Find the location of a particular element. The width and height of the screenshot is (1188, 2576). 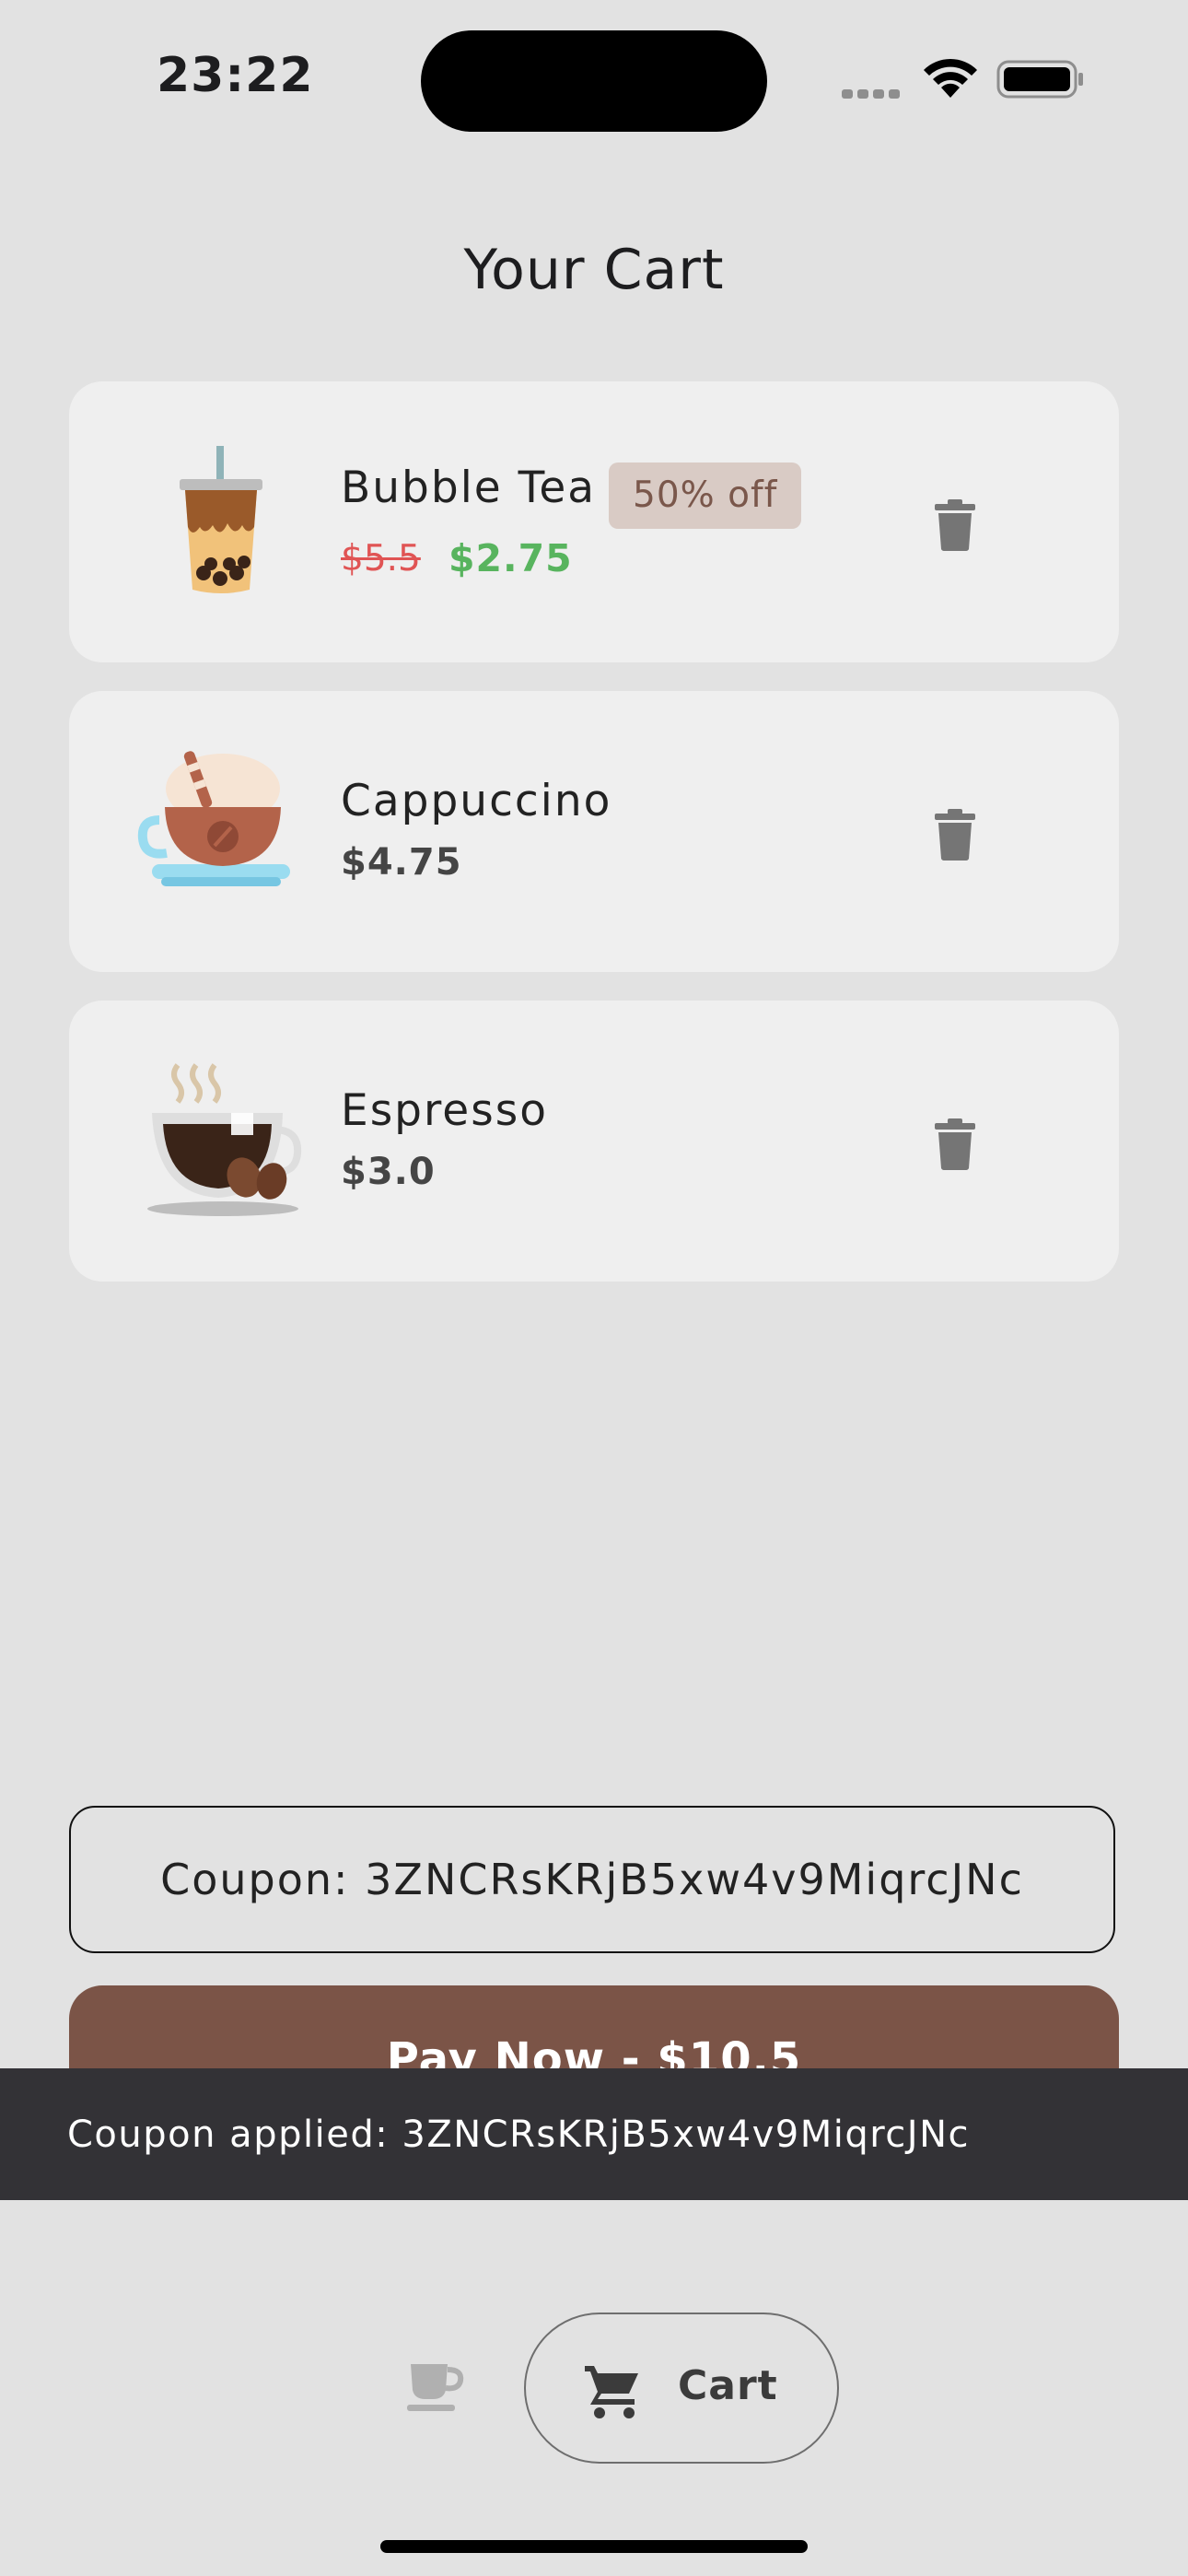

status-time: 23:22 is located at coordinates (235, 75).